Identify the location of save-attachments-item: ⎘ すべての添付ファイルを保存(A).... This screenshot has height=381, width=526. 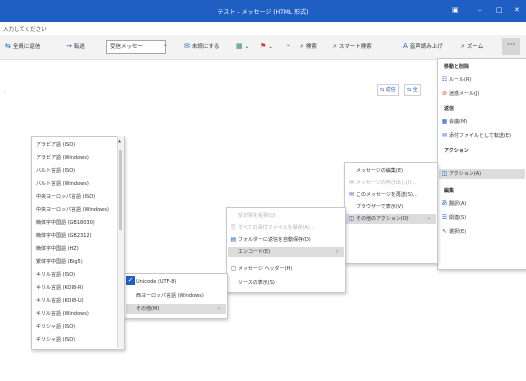
(272, 228).